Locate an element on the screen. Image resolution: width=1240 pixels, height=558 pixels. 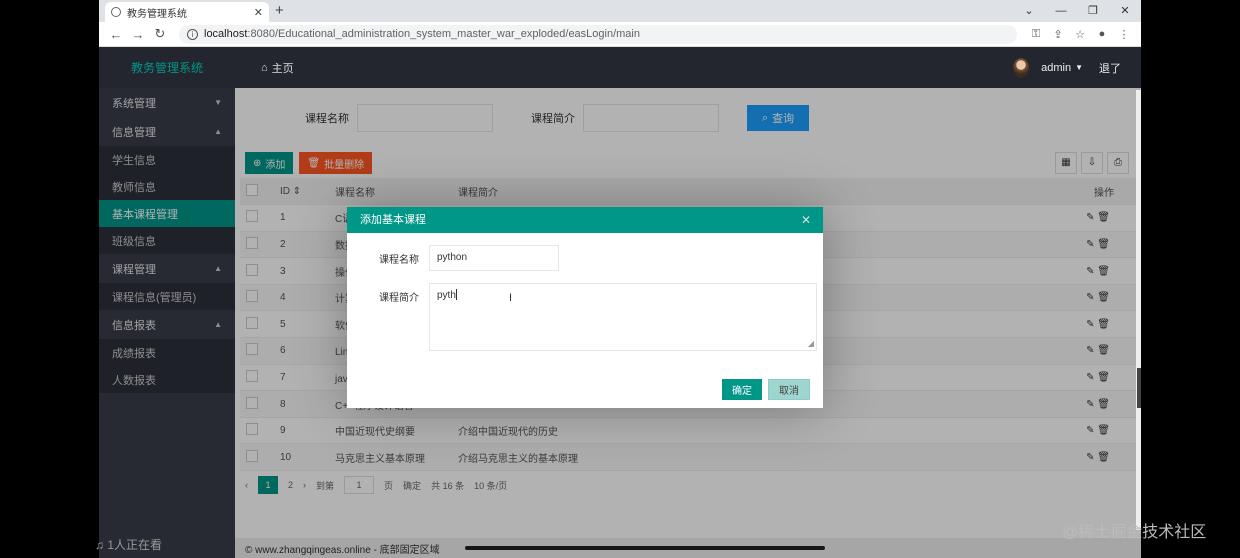
tab-search-icon: ⌄ is located at coordinates (1029, 11).